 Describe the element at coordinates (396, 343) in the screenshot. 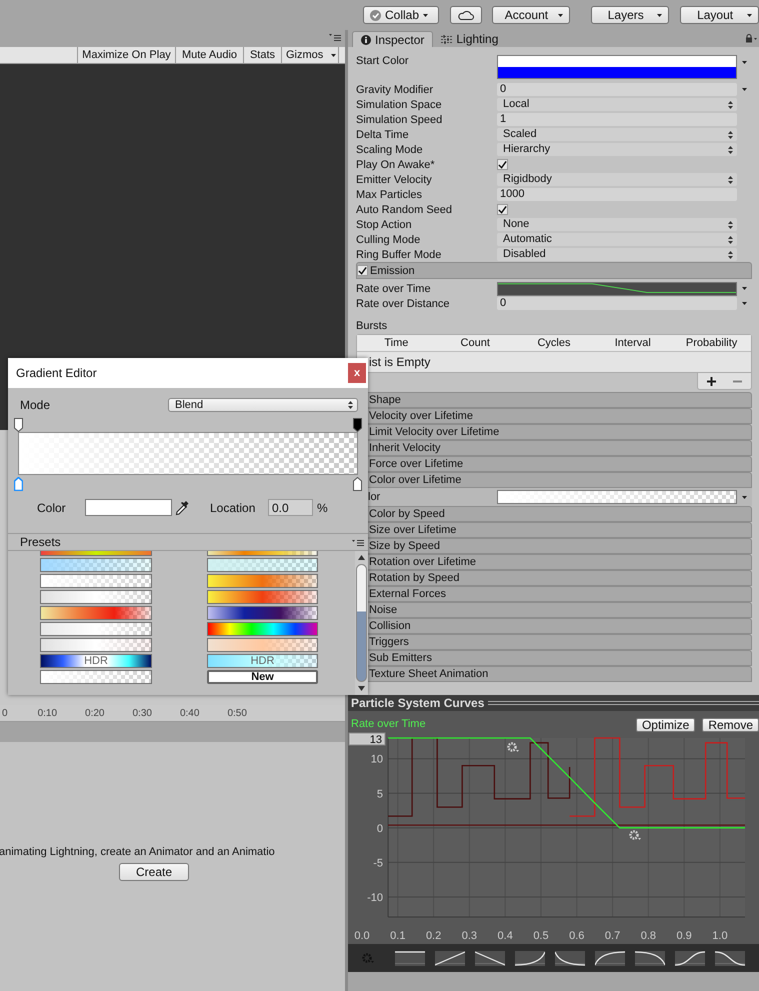

I see `column-header: Time` at that location.